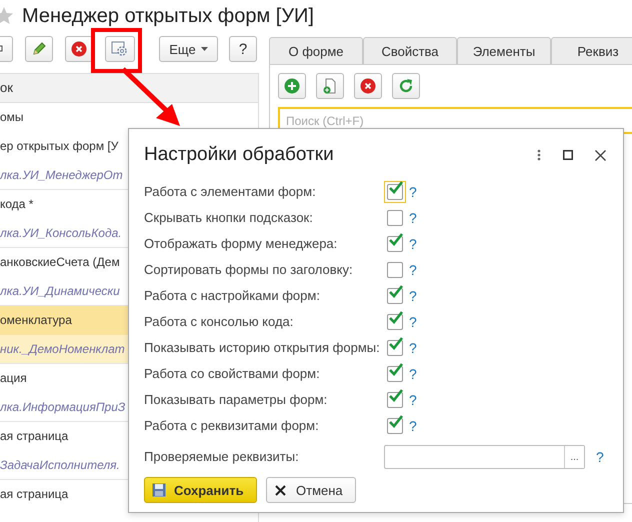  What do you see at coordinates (129, 88) in the screenshot?
I see `column-header: ок` at bounding box center [129, 88].